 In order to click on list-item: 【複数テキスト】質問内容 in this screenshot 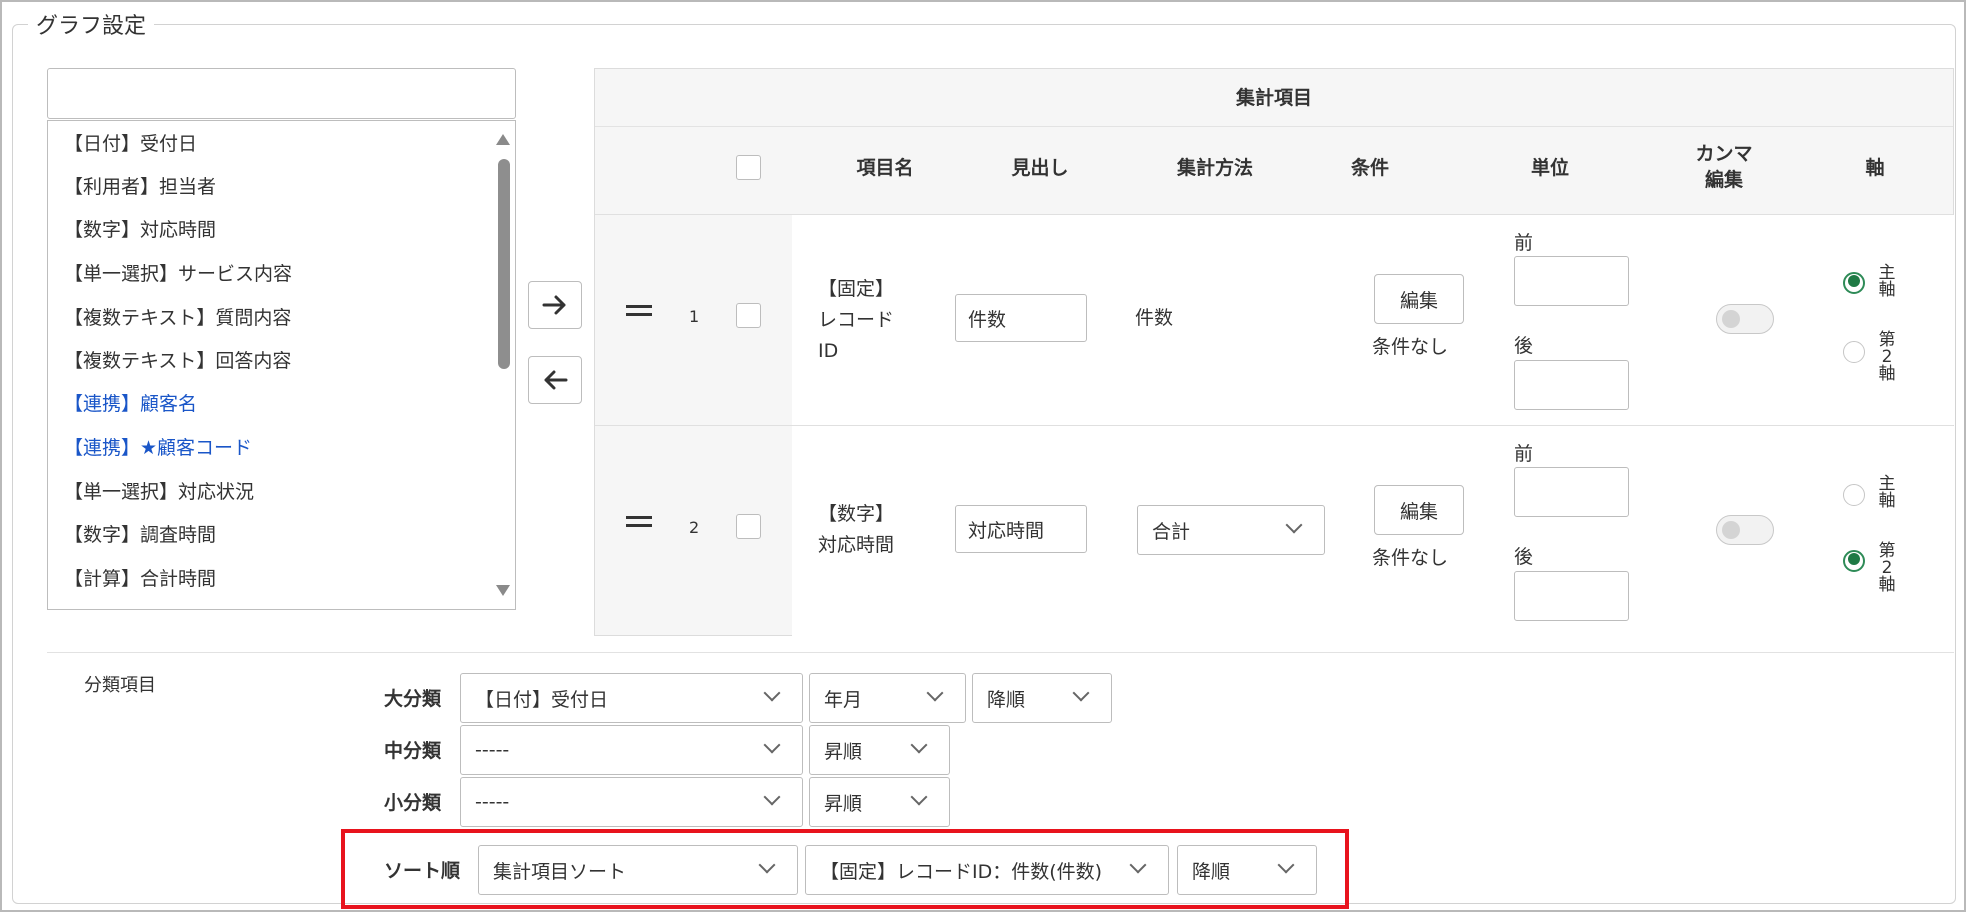, I will do `click(177, 318)`.